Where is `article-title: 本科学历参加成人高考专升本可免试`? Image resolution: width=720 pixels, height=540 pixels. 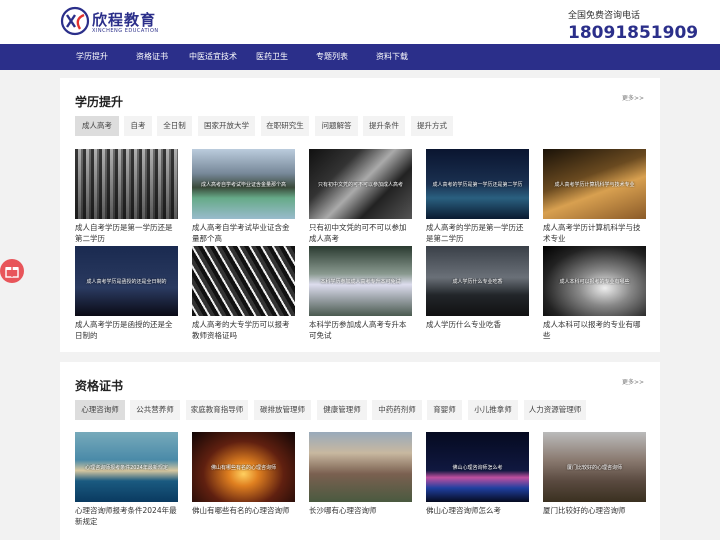
article-title: 本科学历参加成人高考专升本可免试 is located at coordinates (358, 330).